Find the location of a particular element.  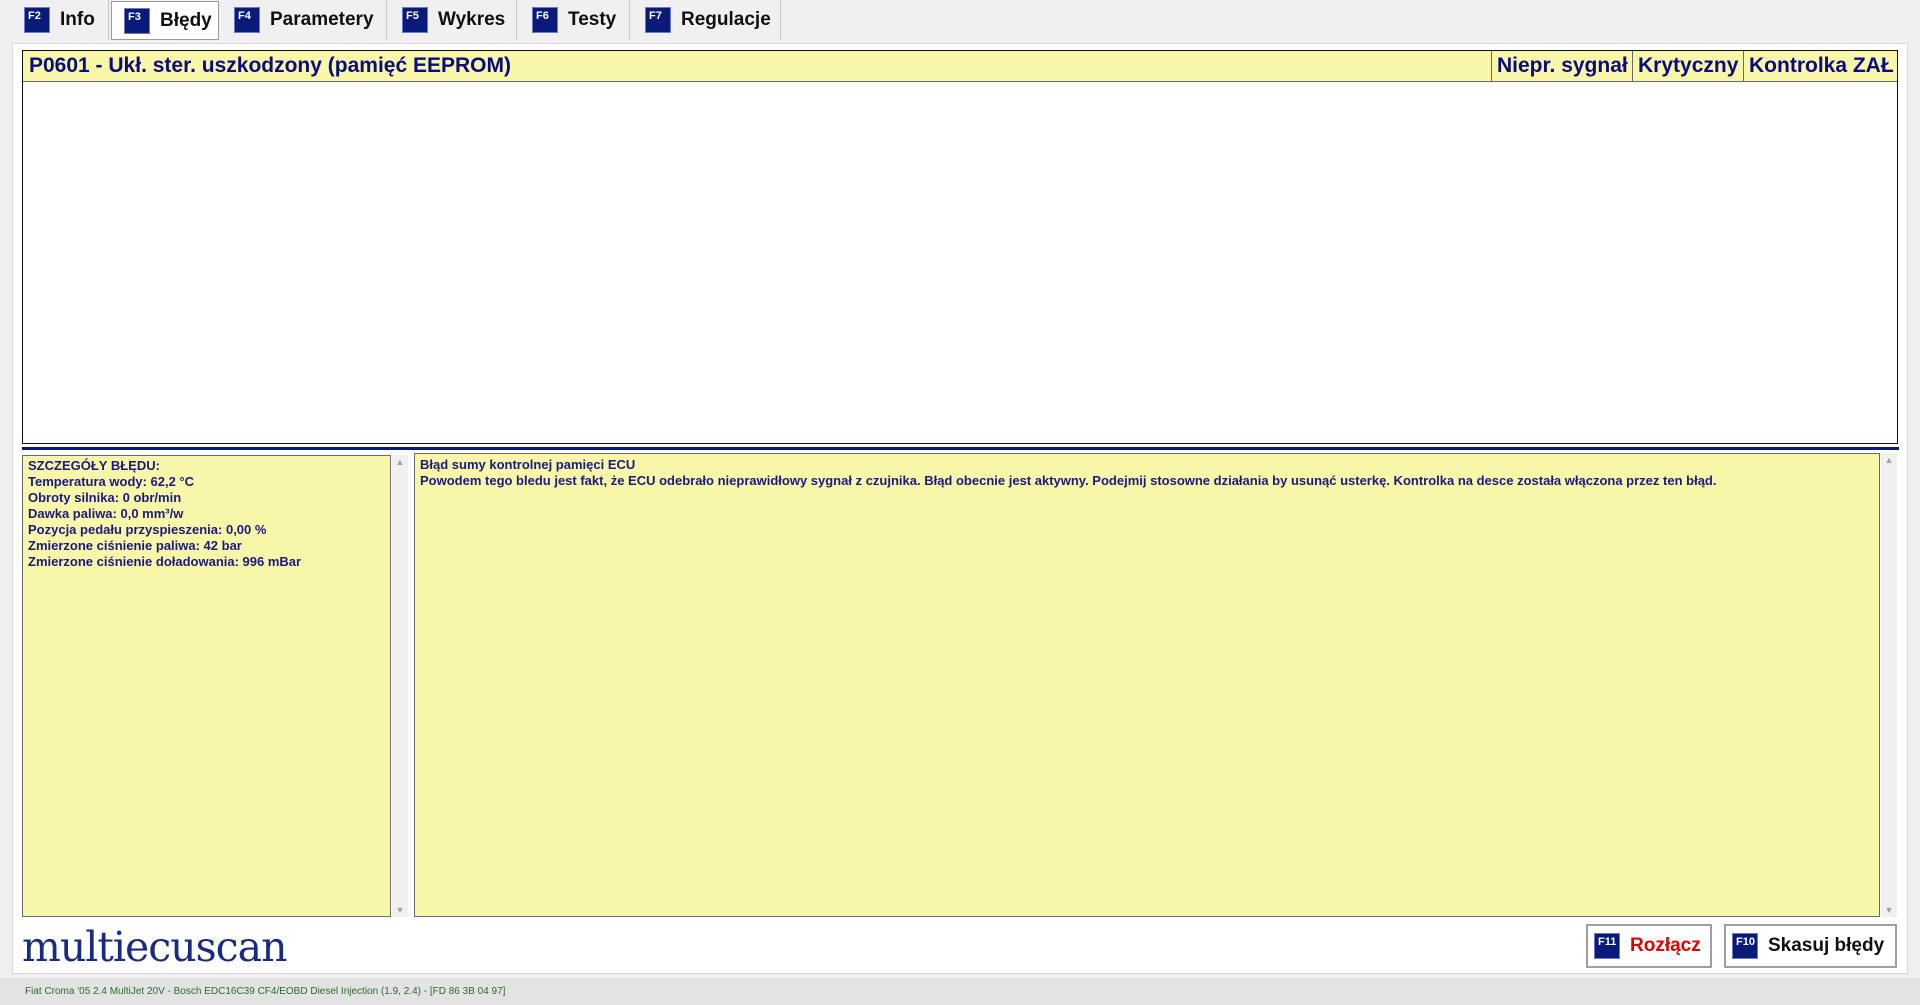

details-line: Temperatura wody: 62,2 °C is located at coordinates (111, 481).